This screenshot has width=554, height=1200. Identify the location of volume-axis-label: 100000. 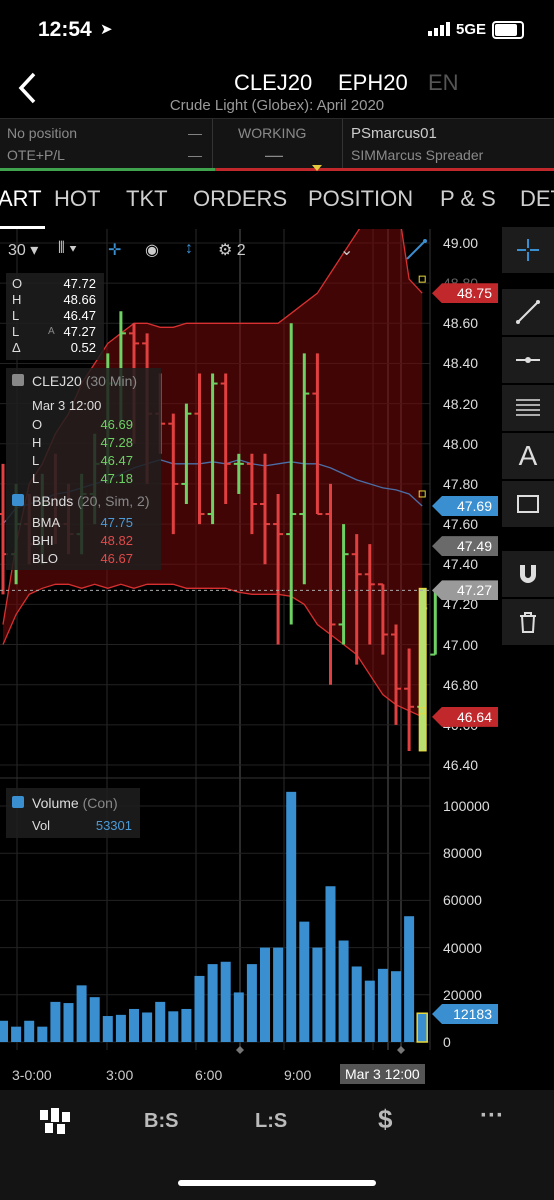
(466, 806).